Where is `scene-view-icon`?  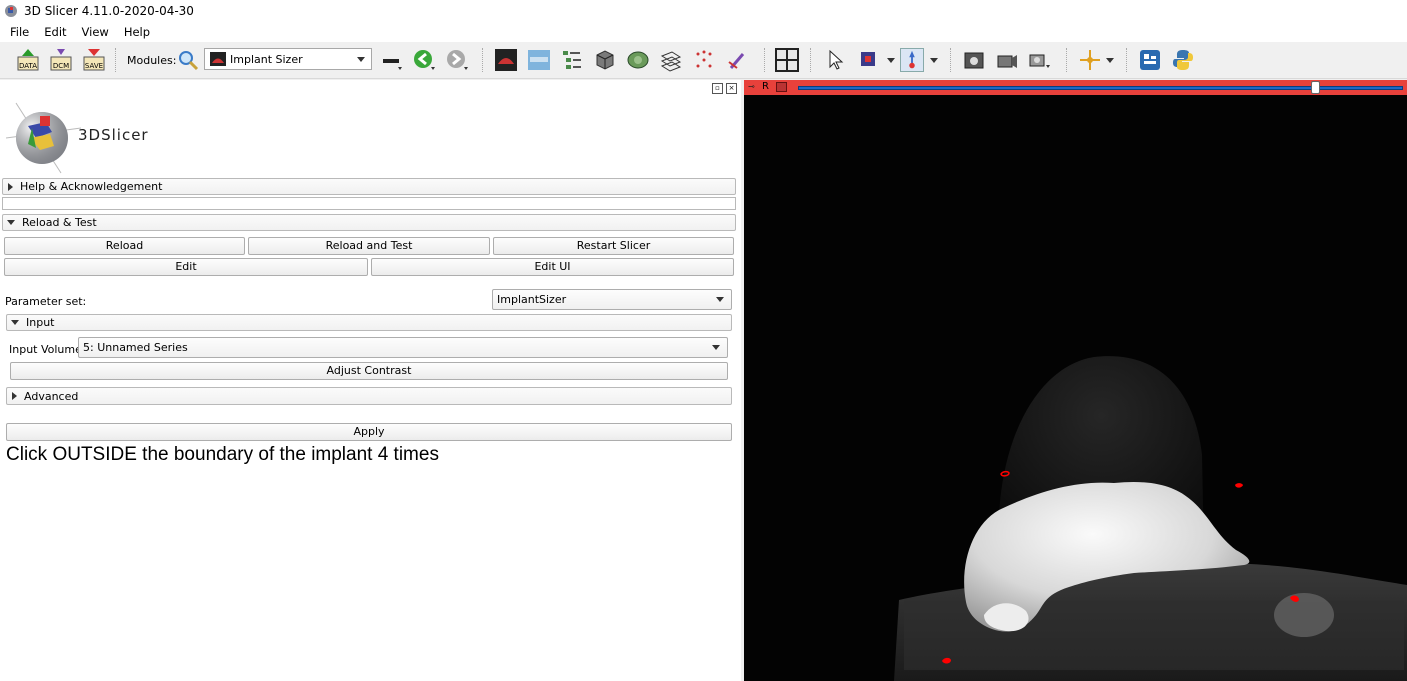
scene-view-icon is located at coordinates (1040, 60).